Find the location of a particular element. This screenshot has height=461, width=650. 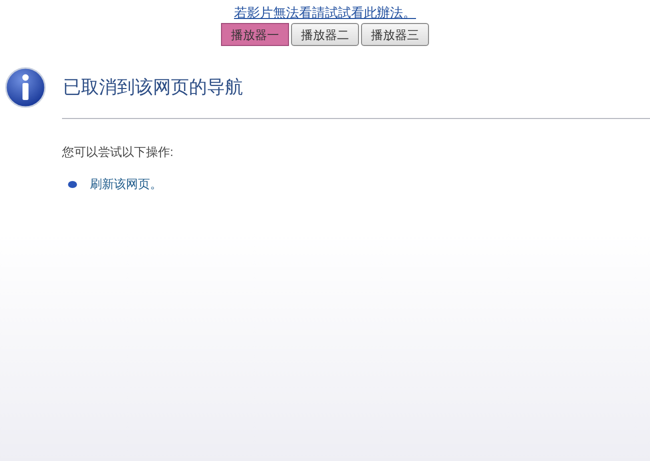

bullet-icon is located at coordinates (72, 184).